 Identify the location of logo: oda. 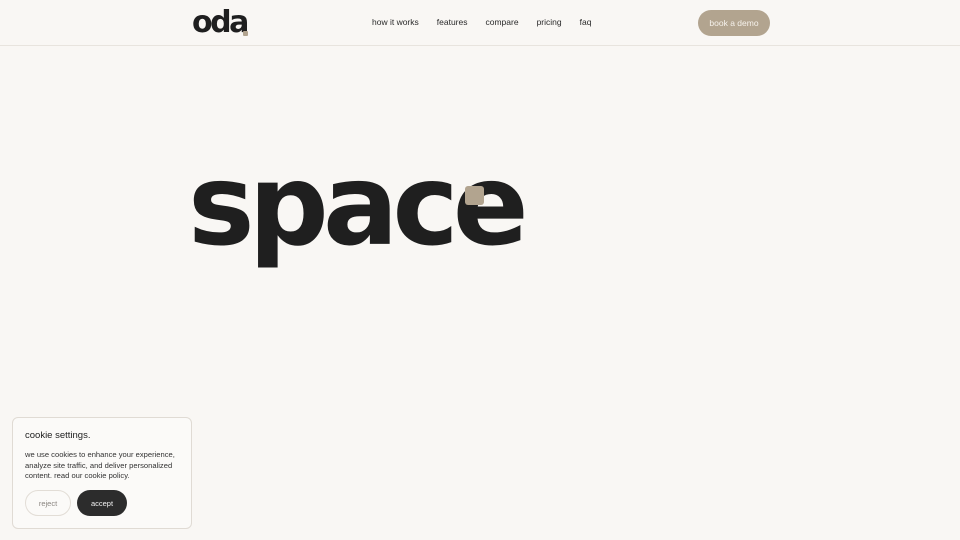
(220, 23).